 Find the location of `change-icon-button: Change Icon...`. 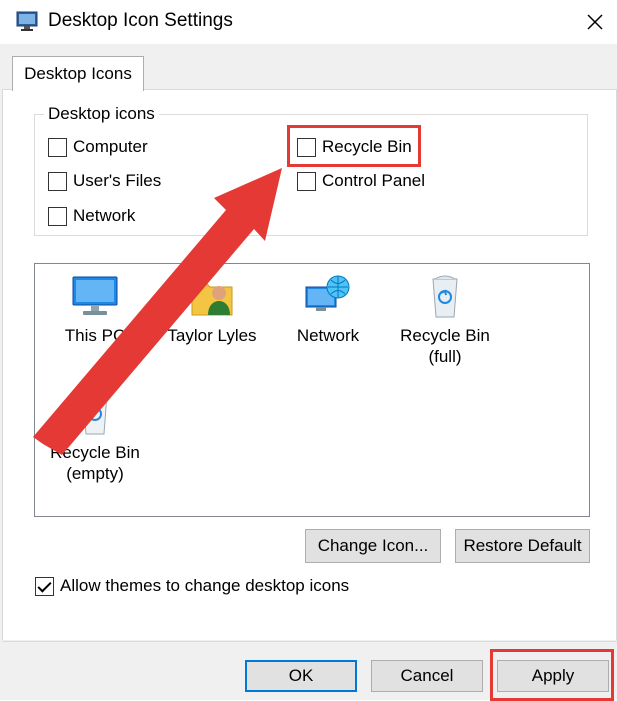

change-icon-button: Change Icon... is located at coordinates (373, 546).